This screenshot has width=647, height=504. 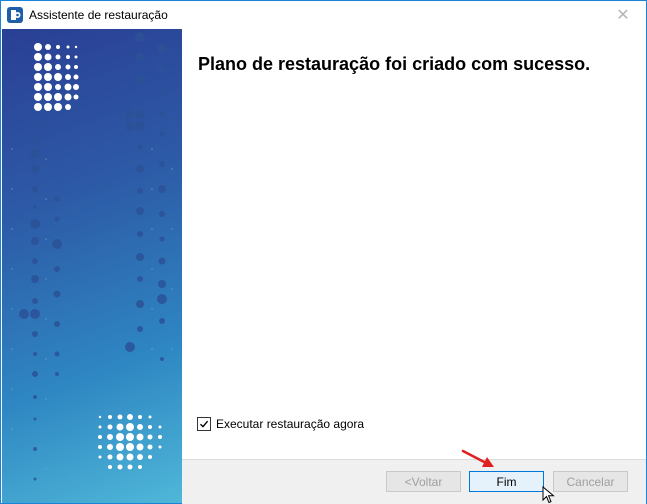 I want to click on title-bar: Assistente de restauração ✕, so click(x=323, y=15).